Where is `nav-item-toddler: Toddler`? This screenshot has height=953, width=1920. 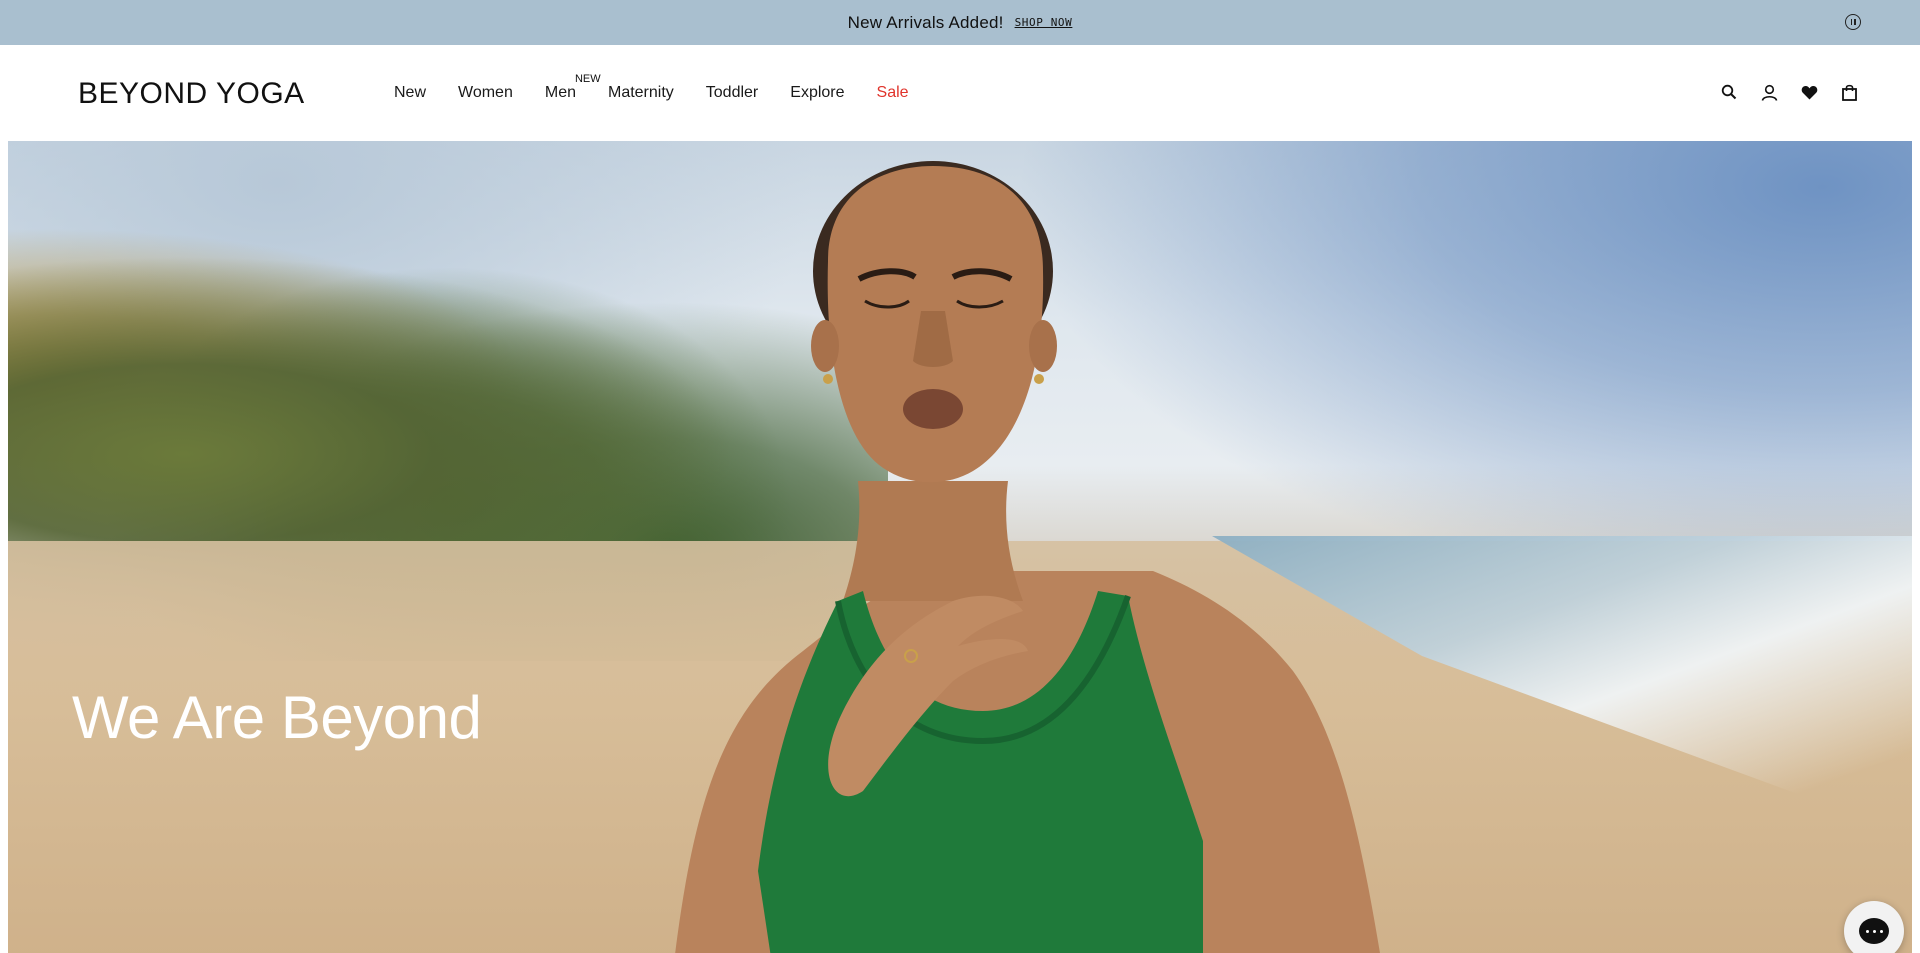 nav-item-toddler: Toddler is located at coordinates (732, 93).